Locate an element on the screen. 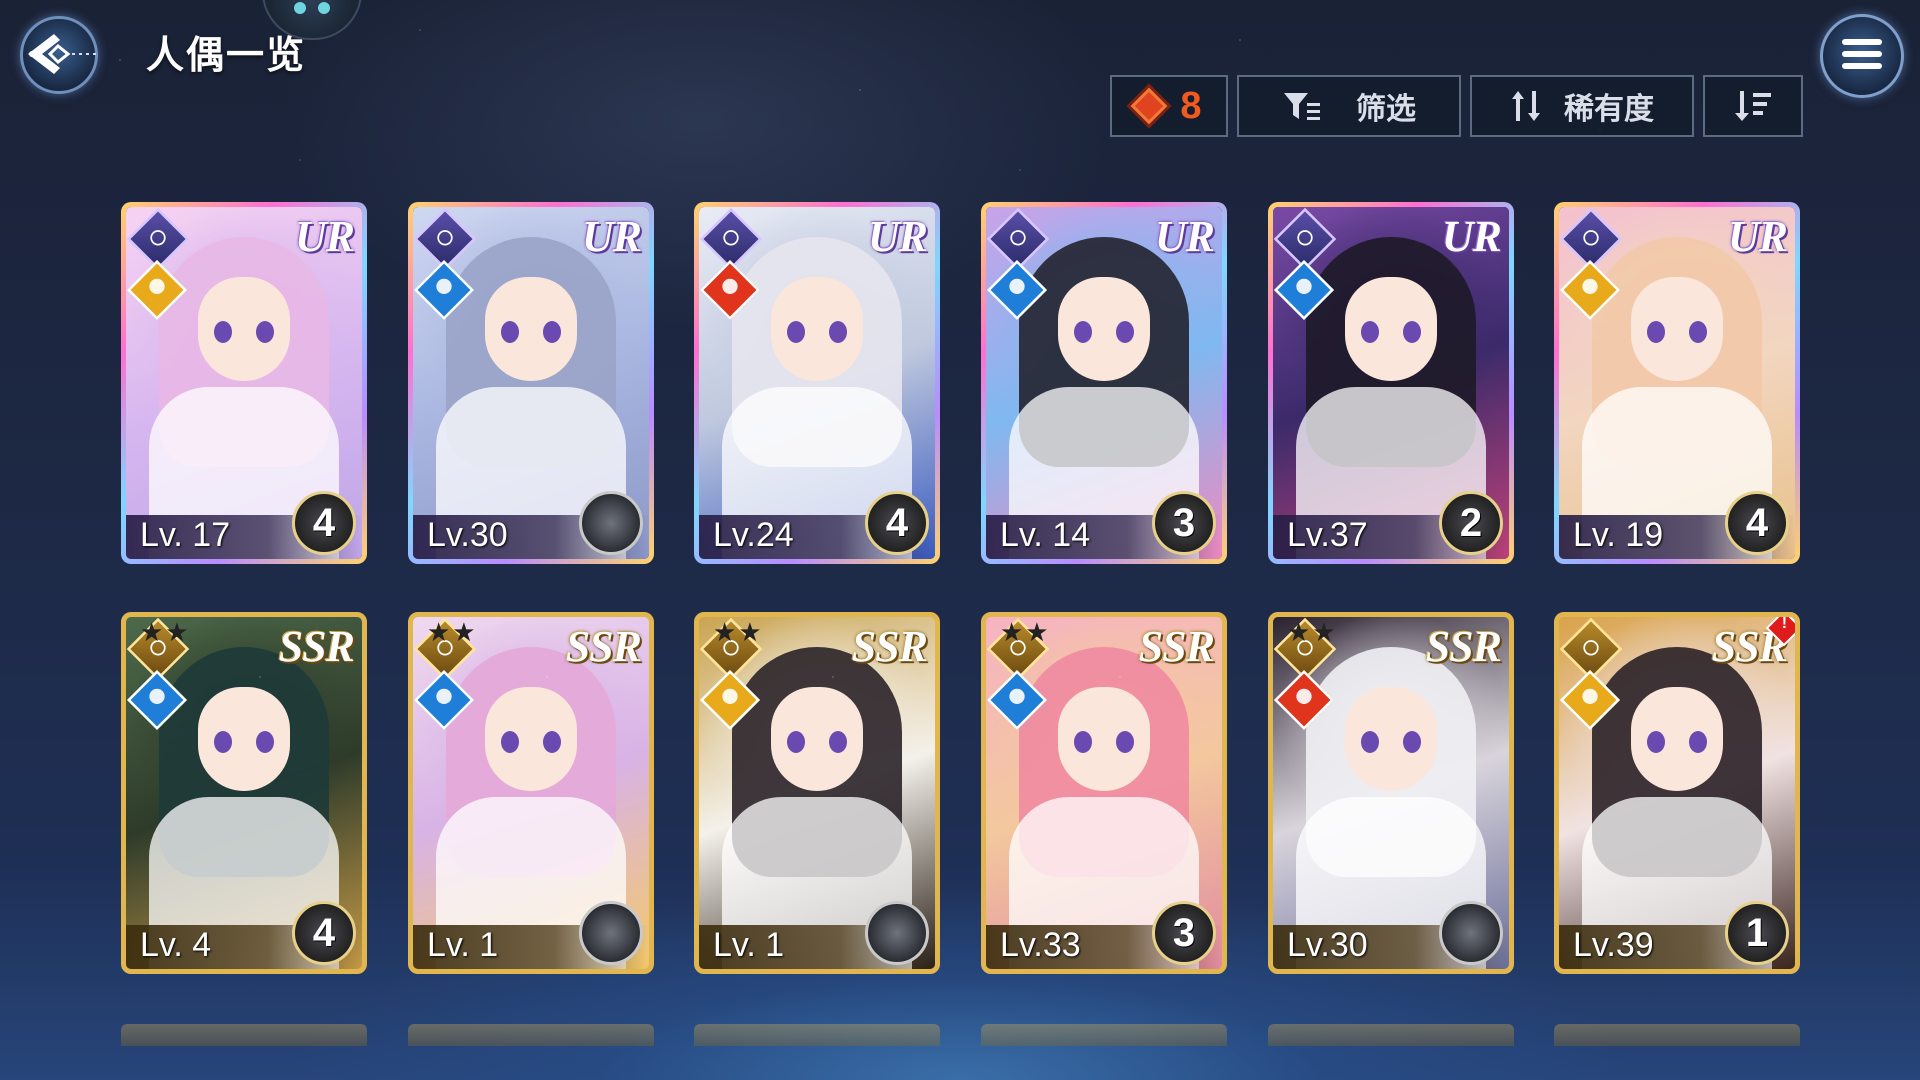 This screenshot has height=1080, width=1920. level-label: Lv. 17 is located at coordinates (185, 535).